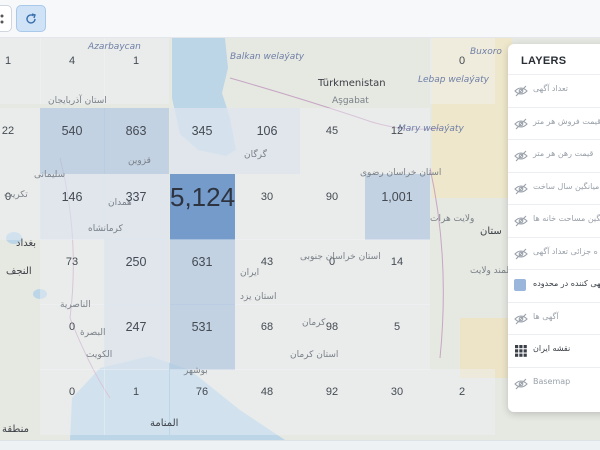  What do you see at coordinates (566, 186) in the screenshot?
I see `layer-label: میانگین سال ساخت` at bounding box center [566, 186].